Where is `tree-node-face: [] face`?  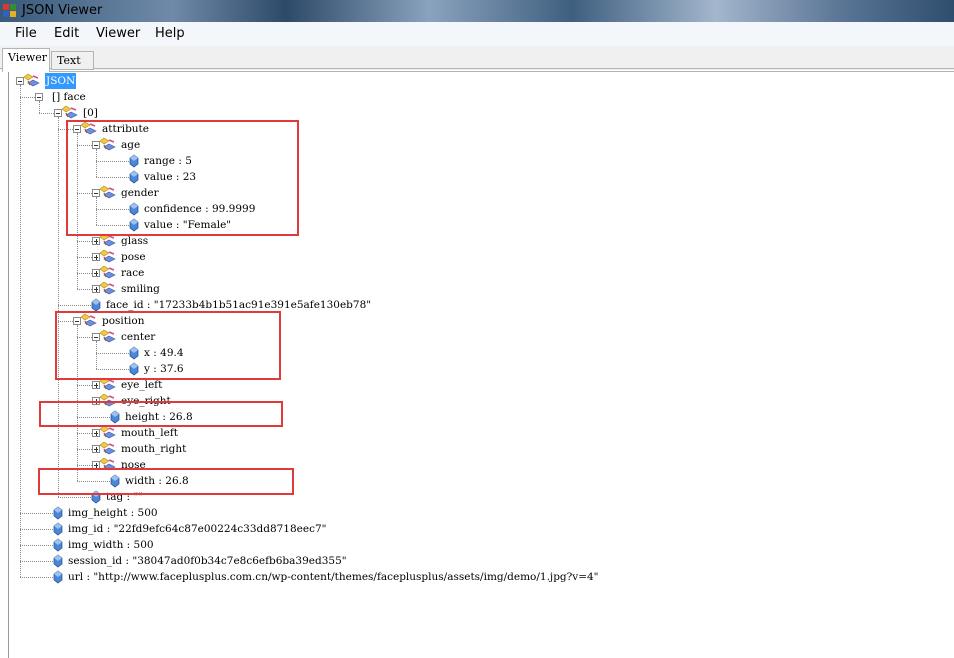
tree-node-face: [] face is located at coordinates (69, 97).